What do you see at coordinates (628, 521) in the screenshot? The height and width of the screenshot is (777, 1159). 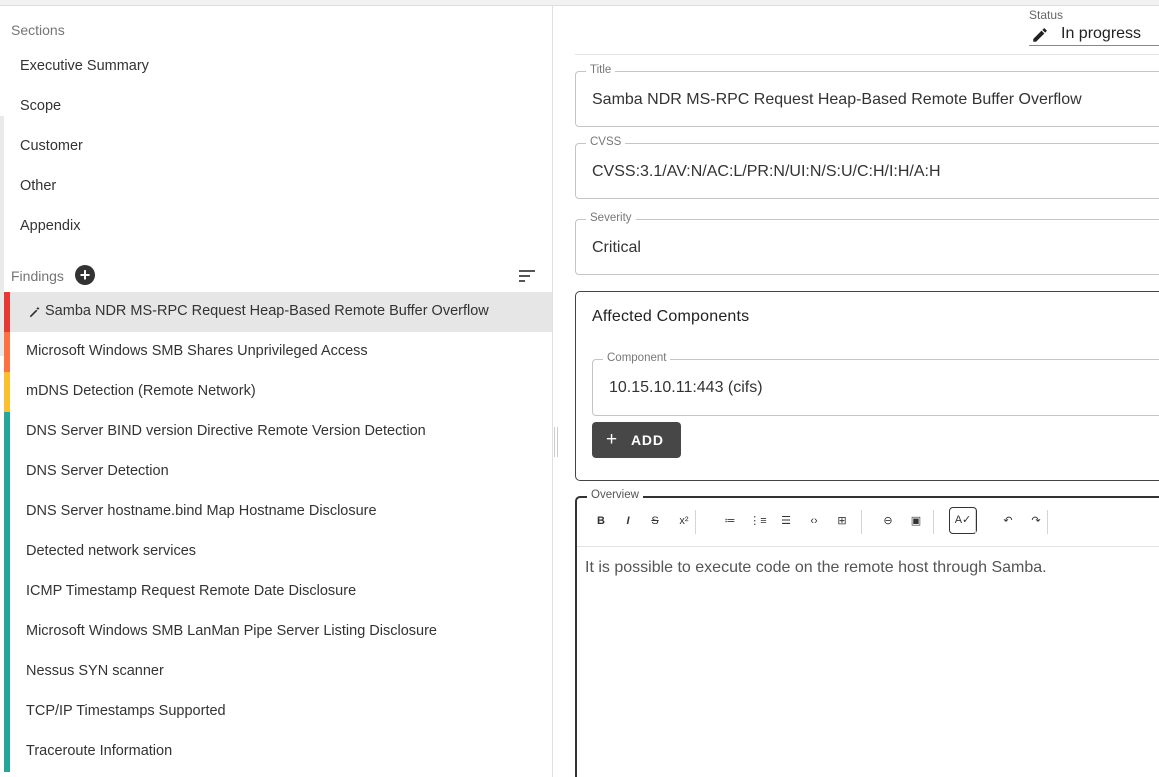 I see `italic-icon: I` at bounding box center [628, 521].